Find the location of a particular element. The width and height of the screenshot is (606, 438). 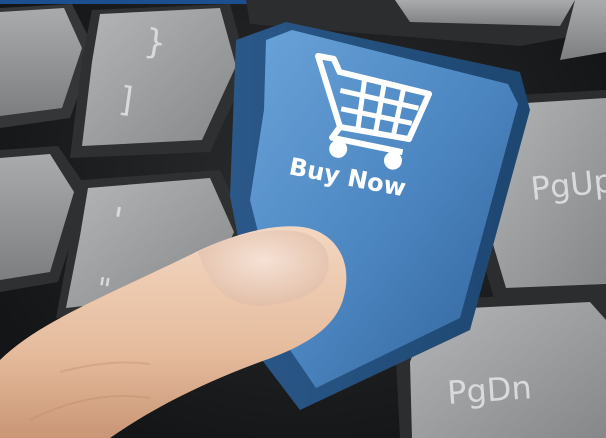

pgup-key-label: PgUp is located at coordinates (567, 184).